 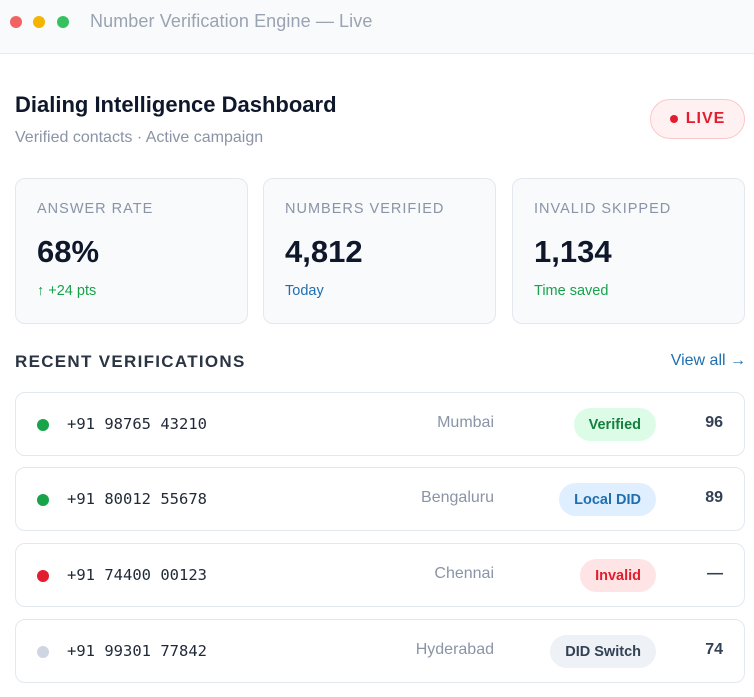 I want to click on status-badge: Invalid, so click(x=618, y=575).